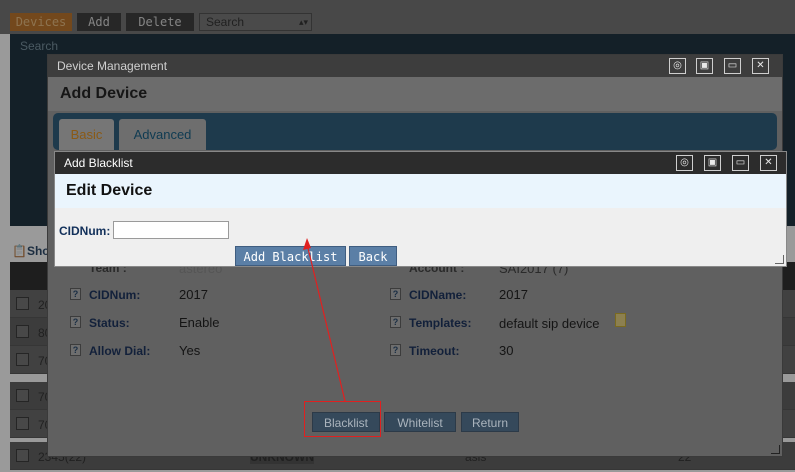 Image resolution: width=795 pixels, height=472 pixels. Describe the element at coordinates (415, 131) in the screenshot. I see `device-tabs: Basic Advanced` at that location.